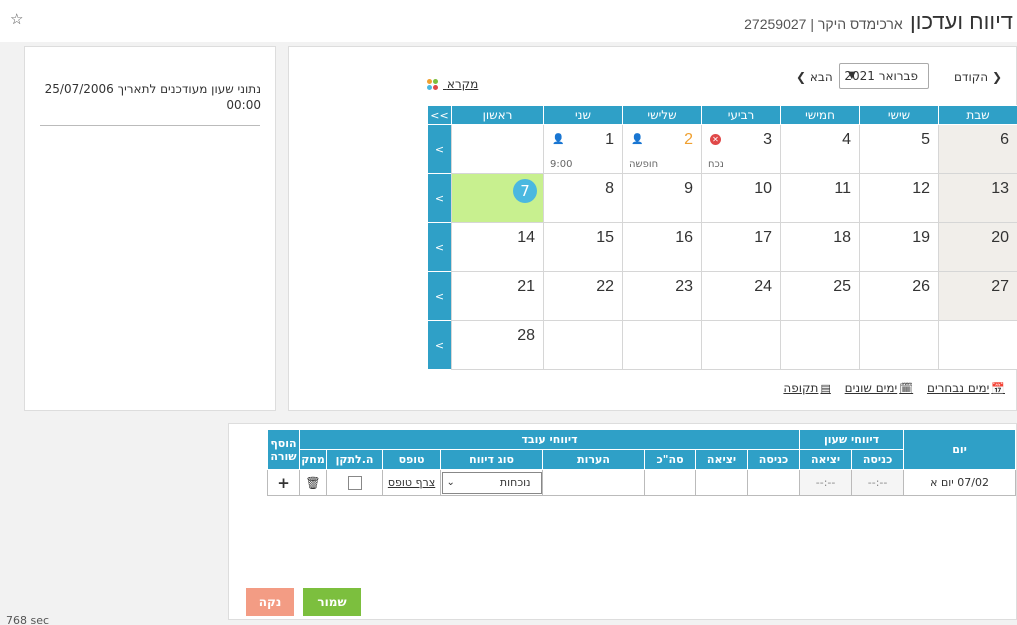 This screenshot has height=625, width=1017. I want to click on day-cell: 25, so click(820, 296).